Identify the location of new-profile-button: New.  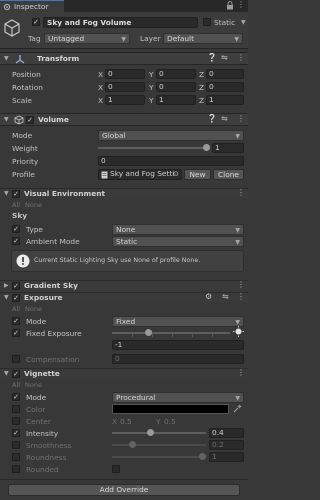
(197, 174).